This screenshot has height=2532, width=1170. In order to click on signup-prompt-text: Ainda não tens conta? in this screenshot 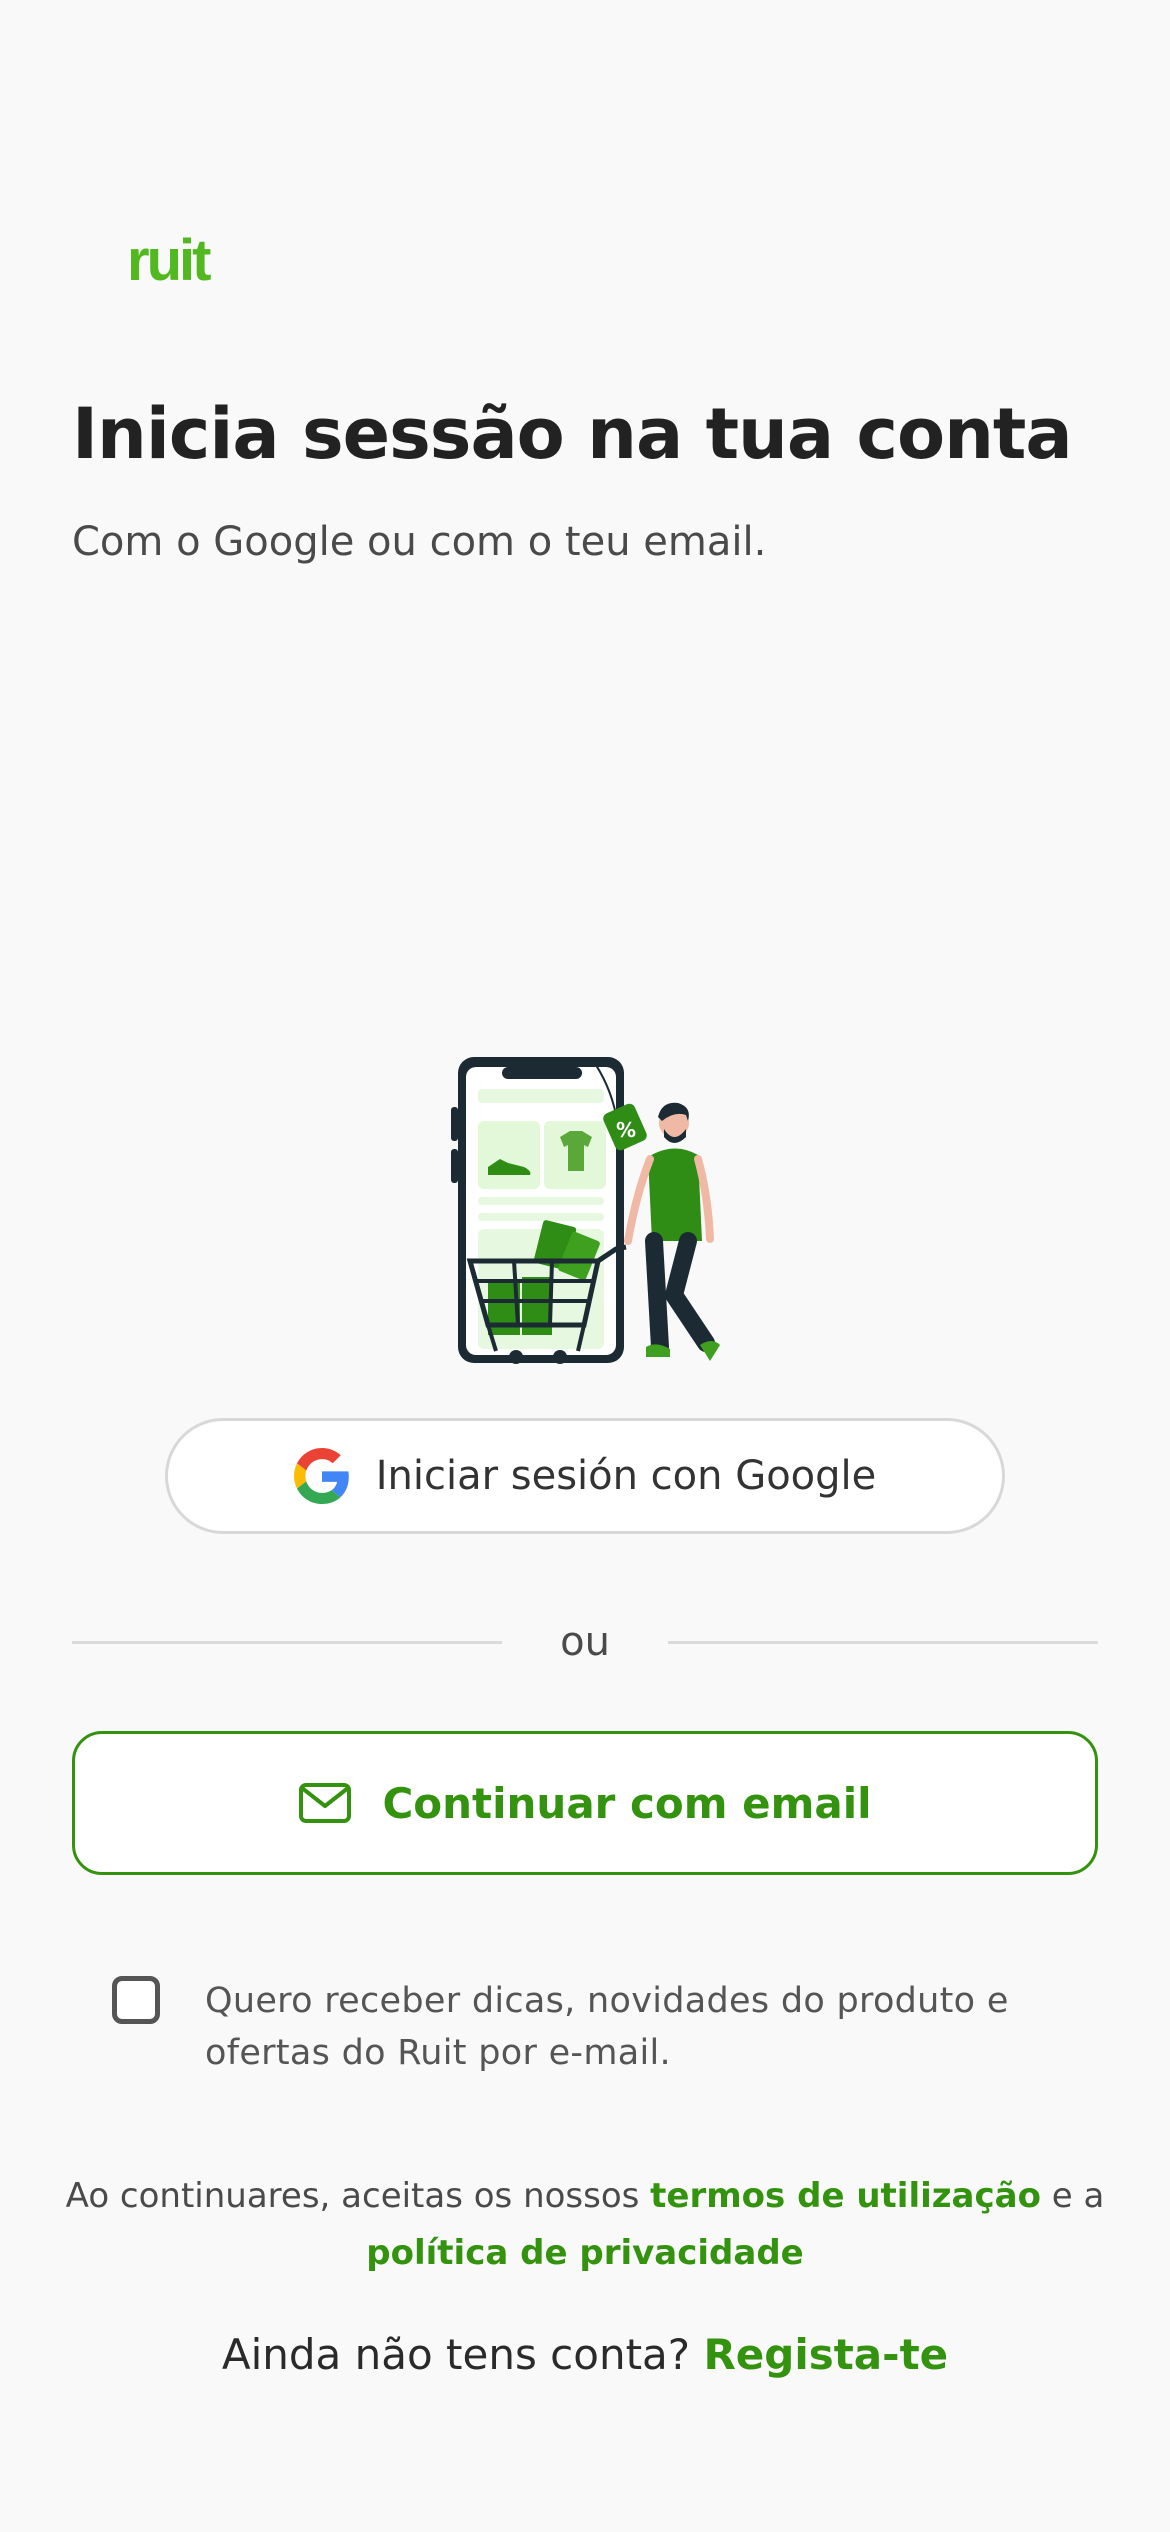, I will do `click(462, 2354)`.